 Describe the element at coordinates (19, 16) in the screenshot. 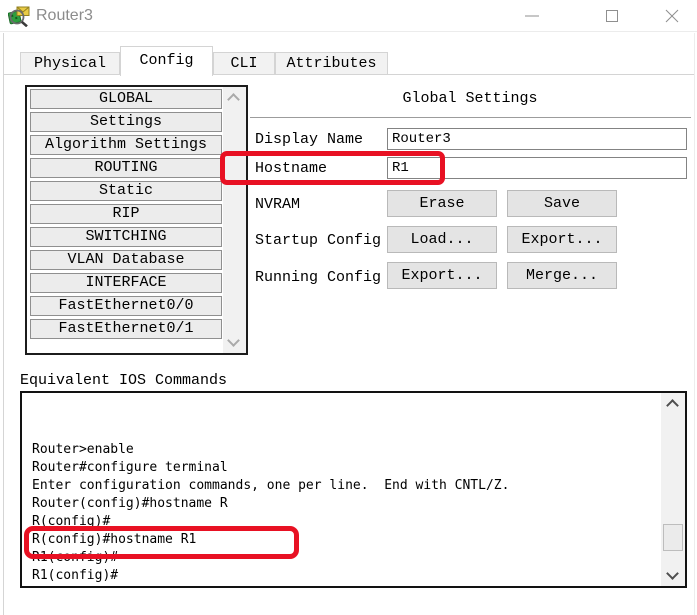

I see `packet-tracer-logo-icon` at that location.